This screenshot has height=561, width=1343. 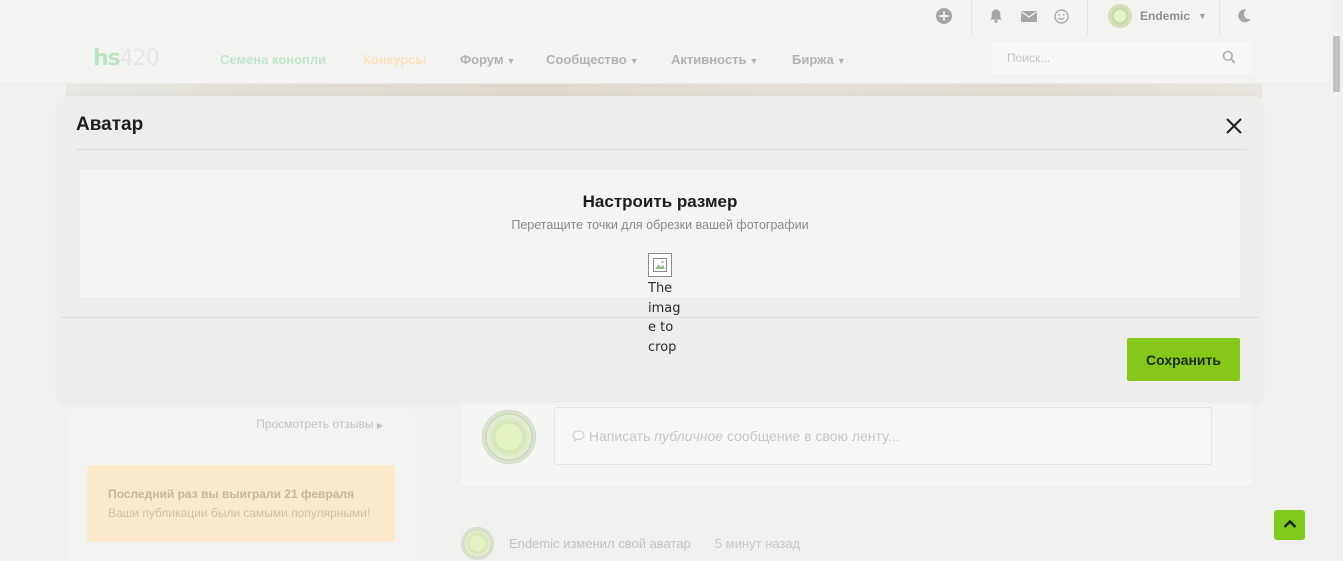 I want to click on scroll-to-top-button, so click(x=1289, y=525).